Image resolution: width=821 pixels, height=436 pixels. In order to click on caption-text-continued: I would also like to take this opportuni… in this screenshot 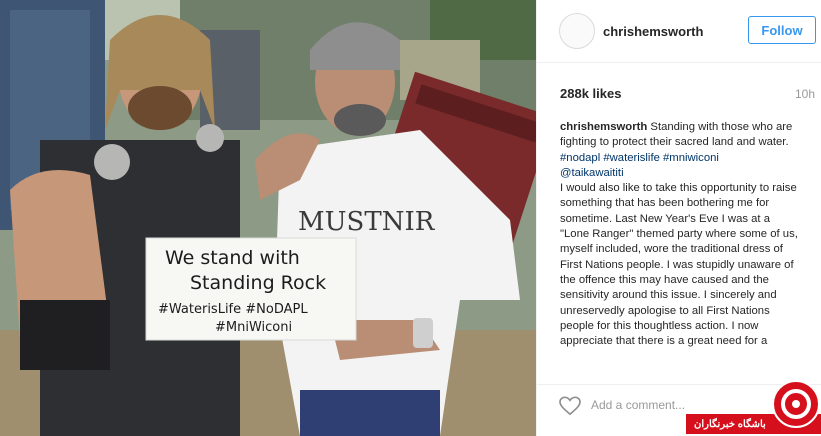, I will do `click(679, 265)`.